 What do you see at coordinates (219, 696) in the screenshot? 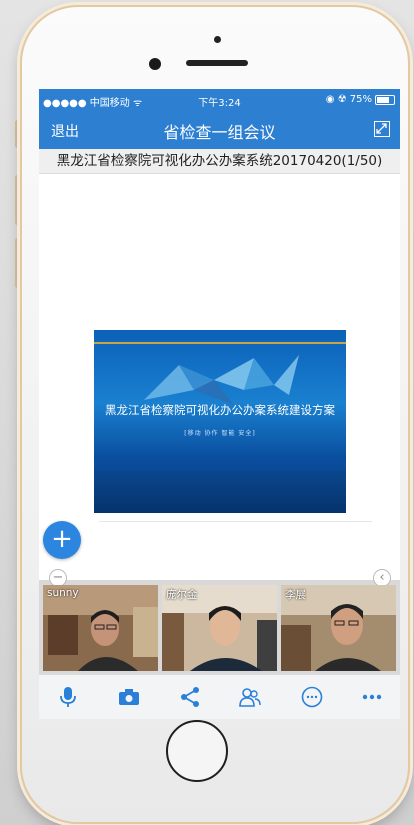
I see `bottom-toolbar` at bounding box center [219, 696].